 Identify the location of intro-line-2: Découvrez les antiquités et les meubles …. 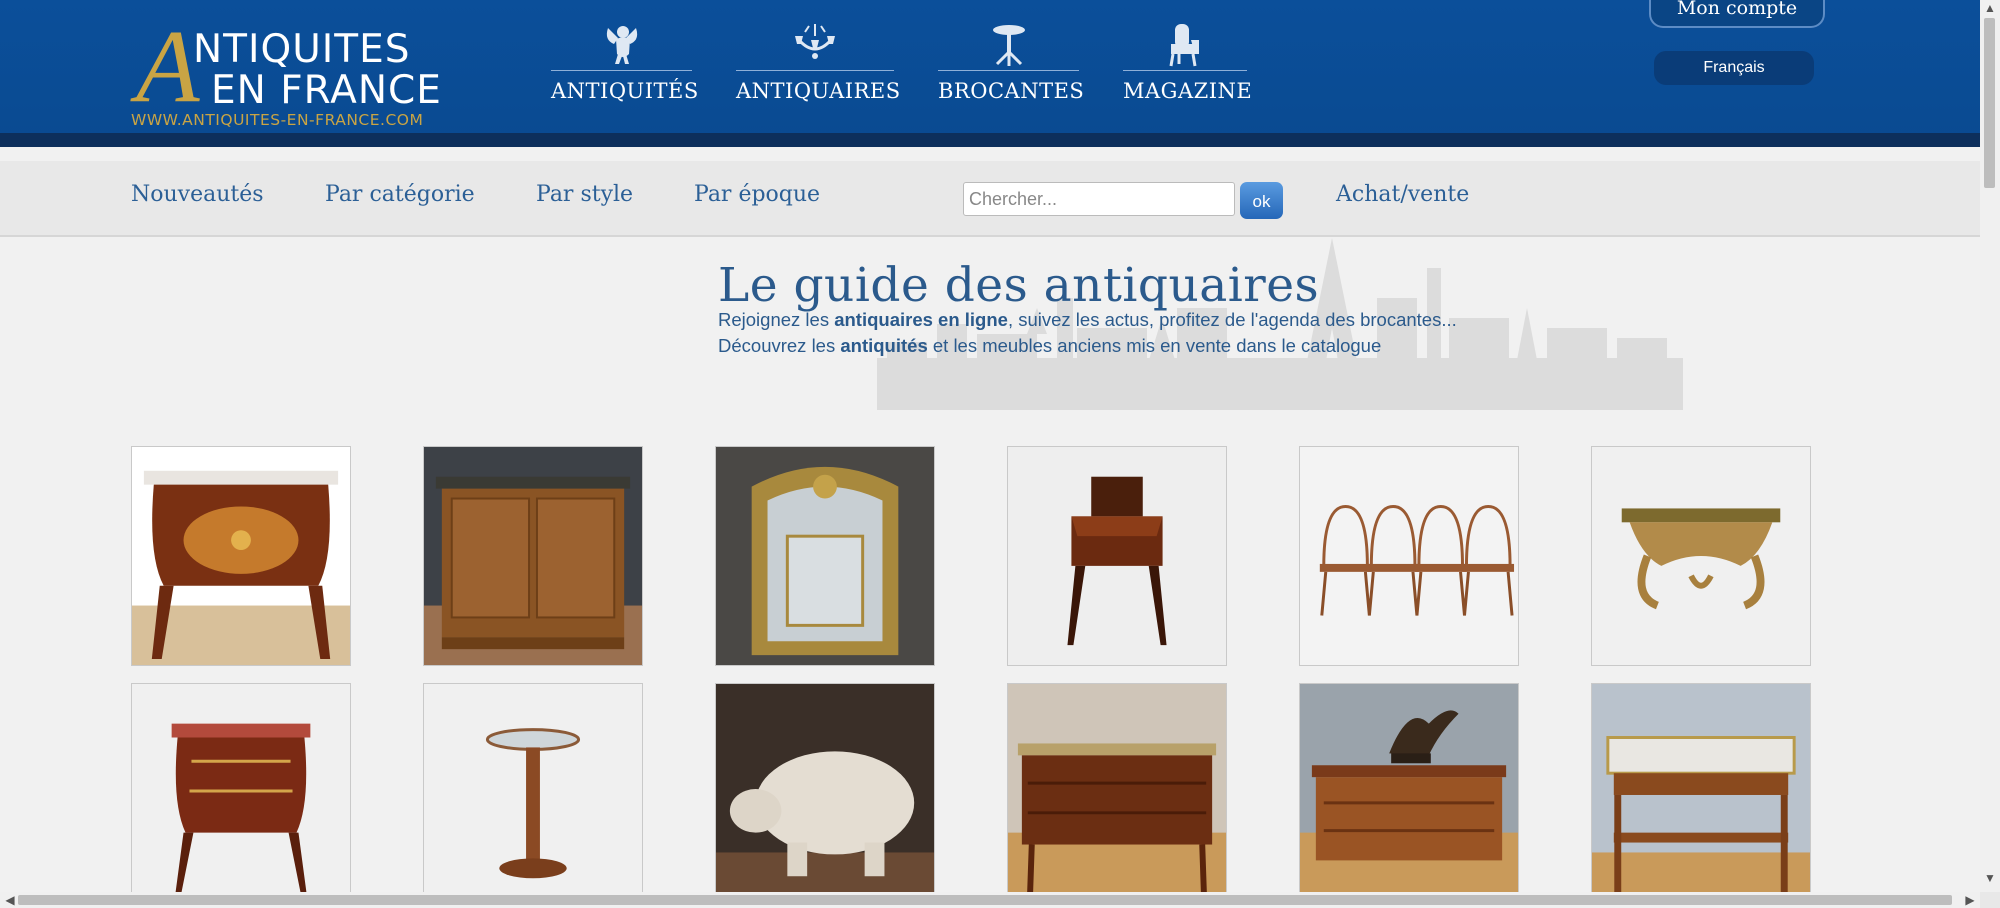
(1050, 345).